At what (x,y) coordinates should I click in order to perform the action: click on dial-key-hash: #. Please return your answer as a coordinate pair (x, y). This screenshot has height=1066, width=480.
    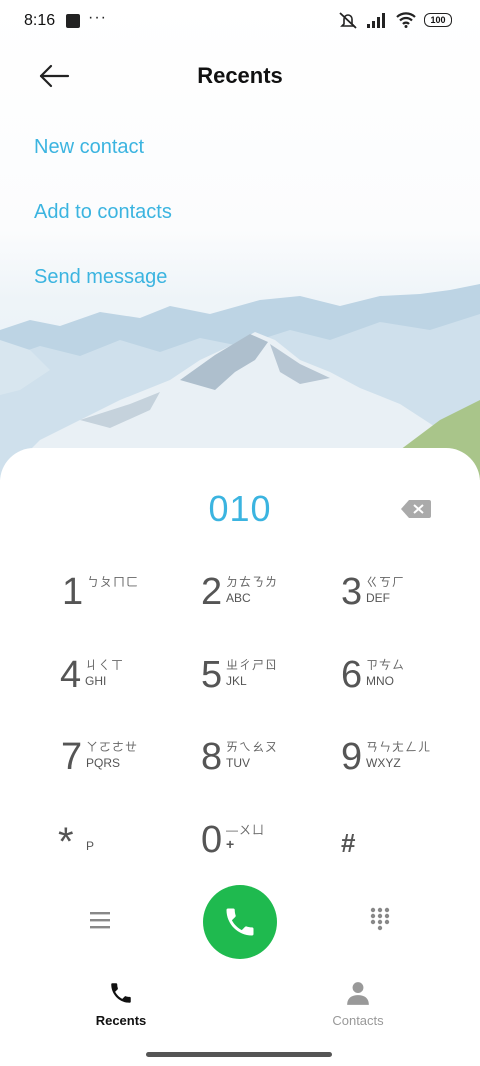
    Looking at the image, I should click on (410, 853).